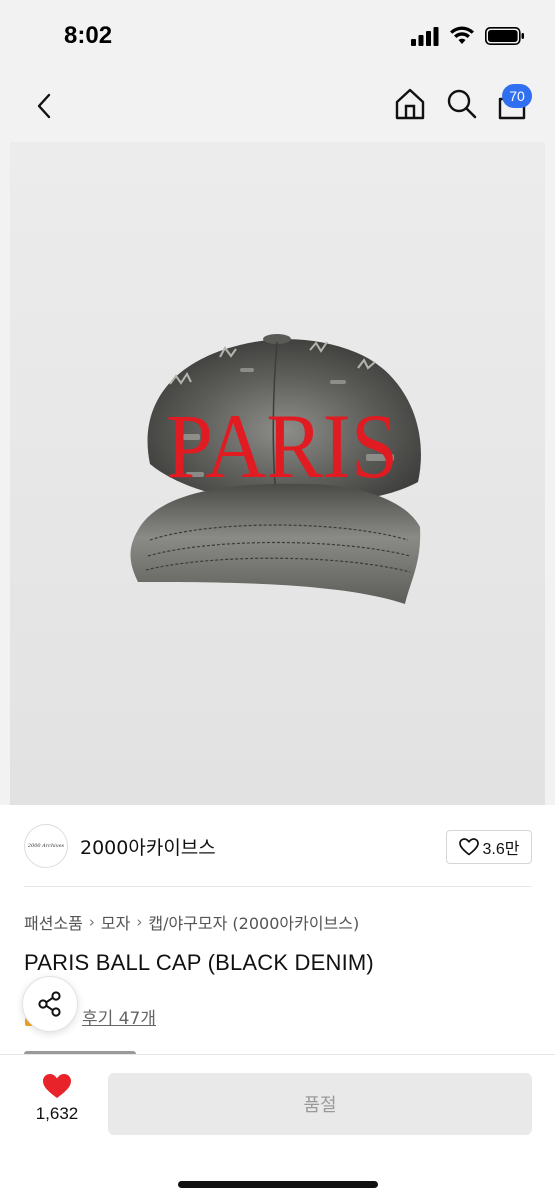 The image size is (555, 1200). What do you see at coordinates (253, 922) in the screenshot?
I see `breadcrumb-item: 캡/야구모자 (2000아카이브스)` at bounding box center [253, 922].